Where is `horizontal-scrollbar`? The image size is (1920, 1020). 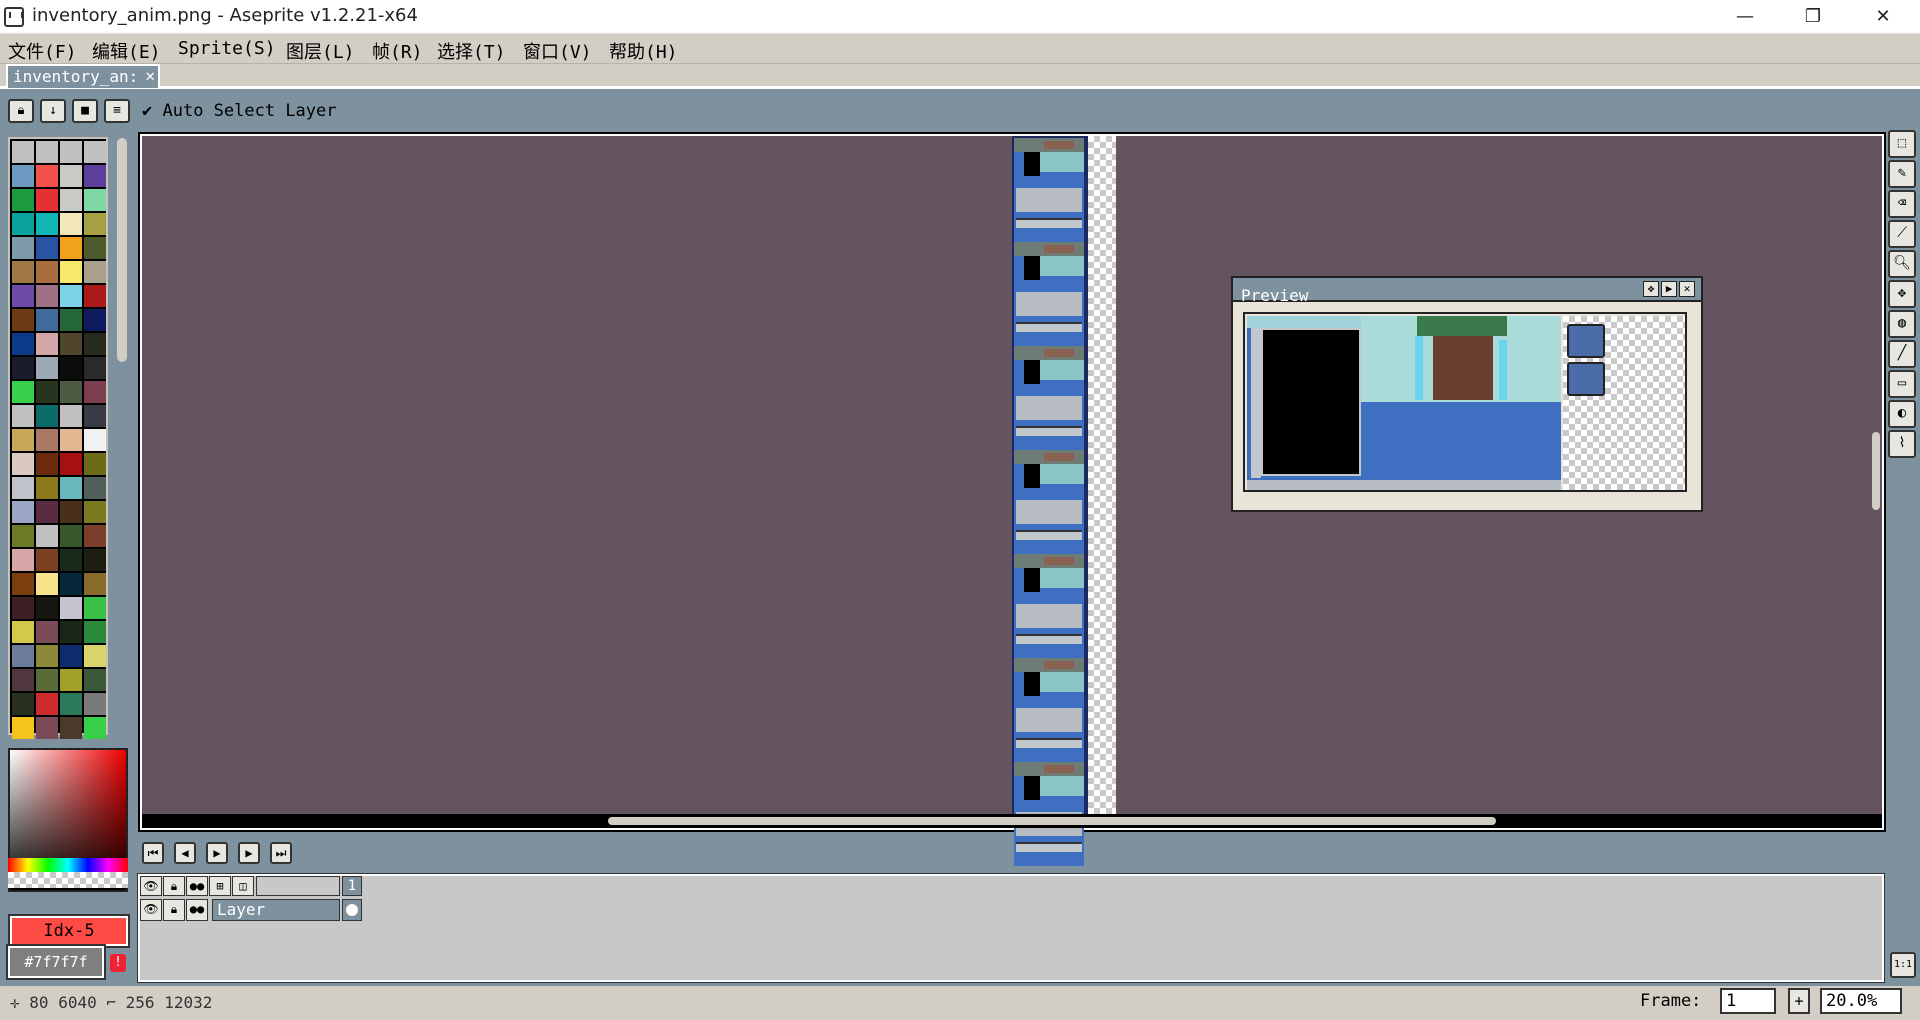
horizontal-scrollbar is located at coordinates (1052, 821).